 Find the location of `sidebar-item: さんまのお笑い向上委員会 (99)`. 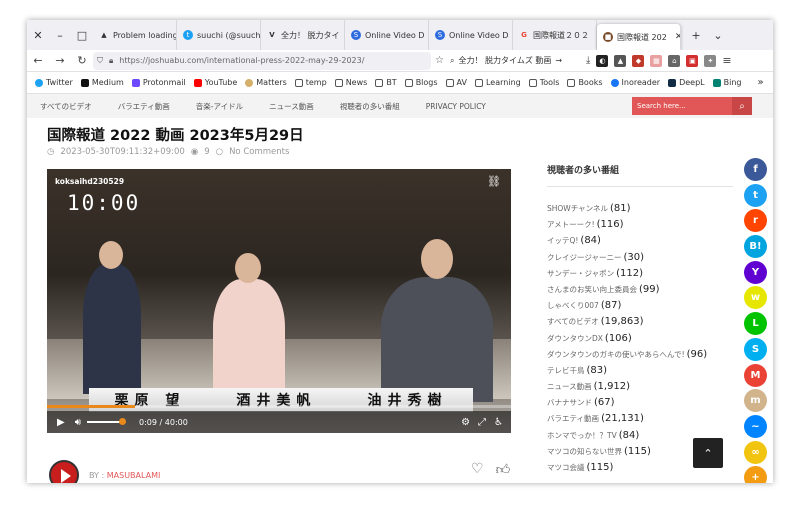

sidebar-item: さんまのお笑い向上委員会 (99) is located at coordinates (647, 292).